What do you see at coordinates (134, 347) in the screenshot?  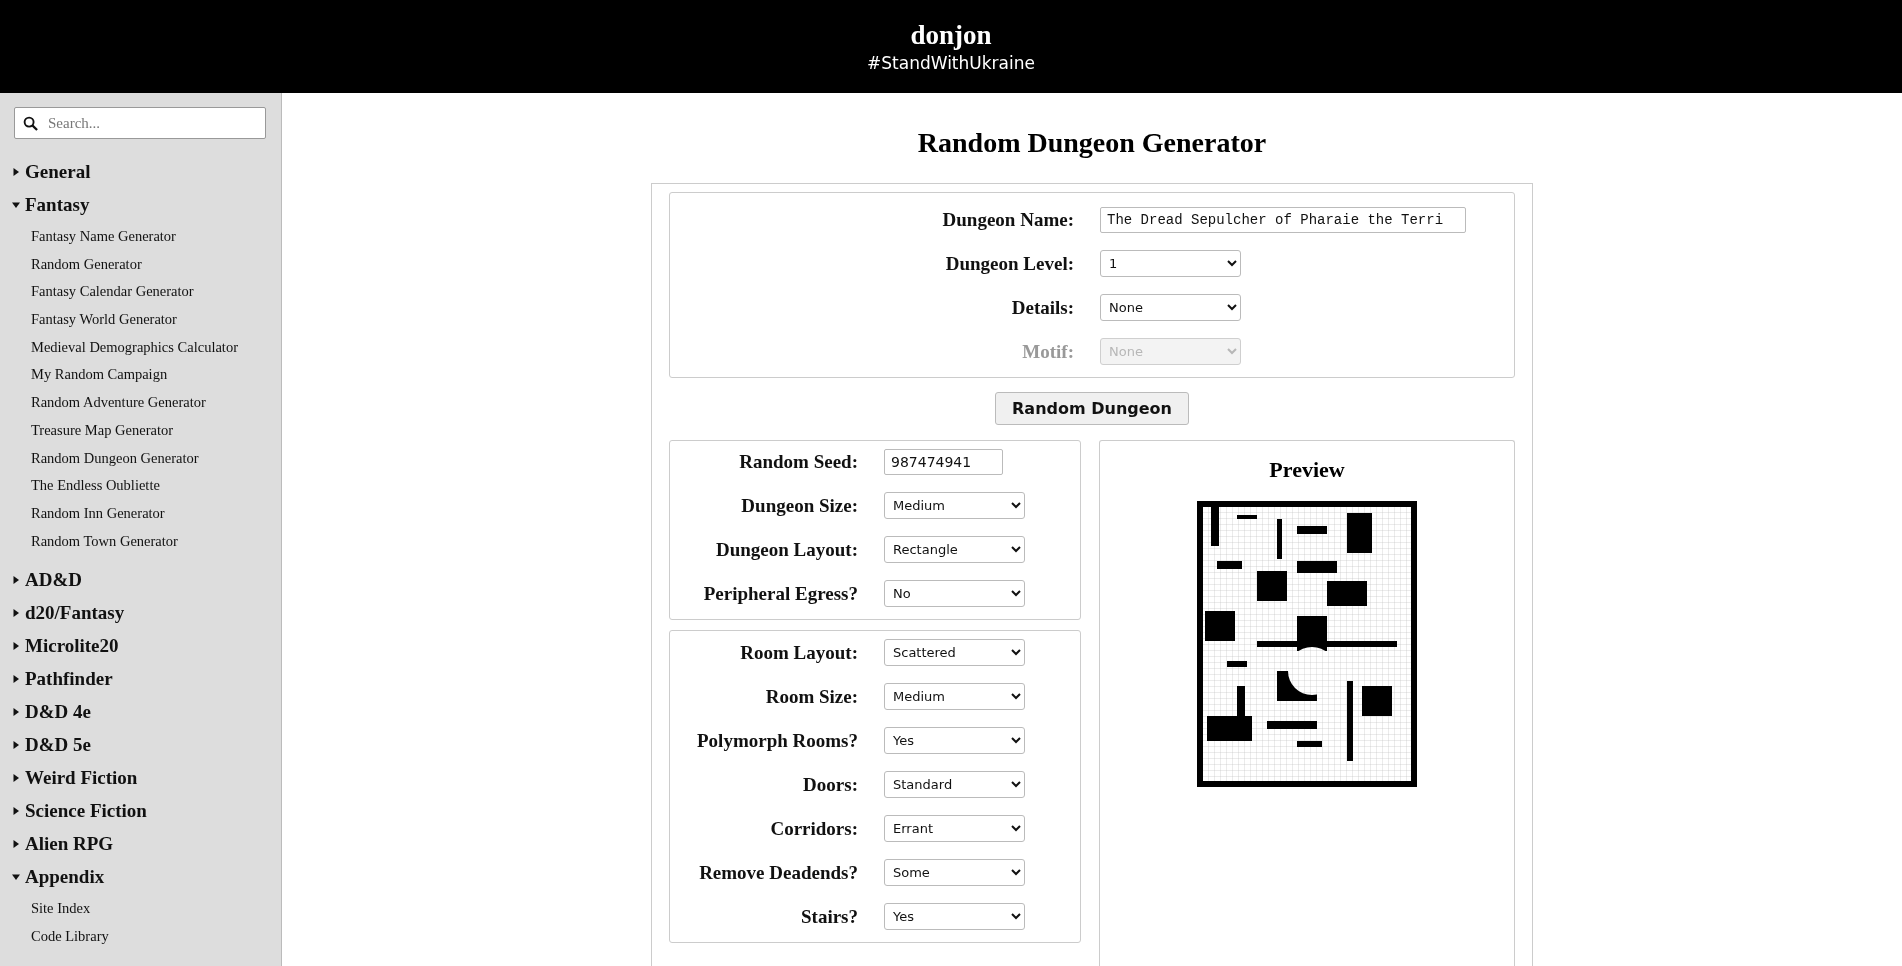 I see `sidebar-link: Medieval Demographics Calculator` at bounding box center [134, 347].